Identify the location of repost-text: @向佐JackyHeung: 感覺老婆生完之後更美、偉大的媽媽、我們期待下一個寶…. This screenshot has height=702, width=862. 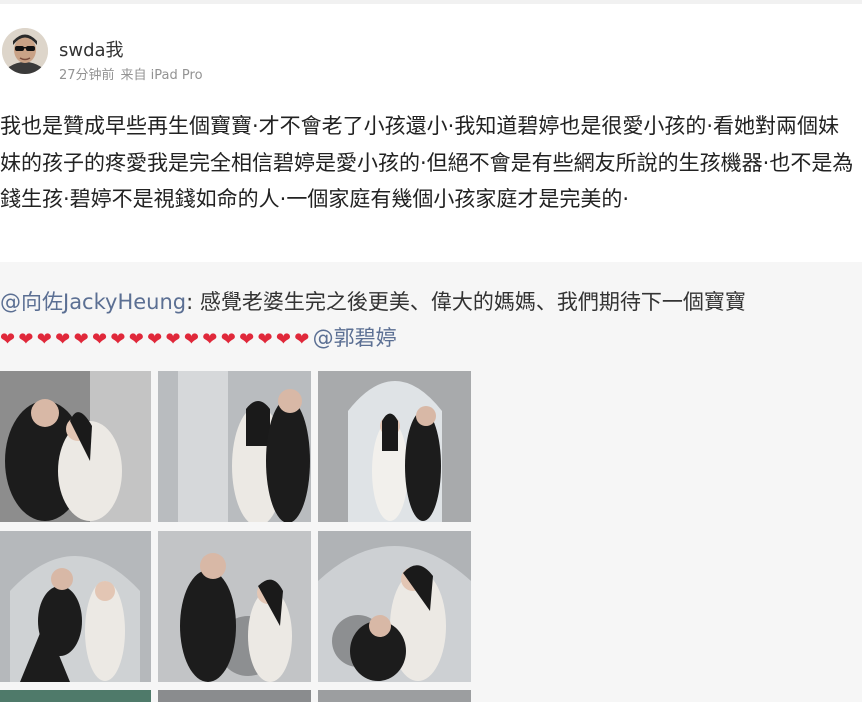
(431, 321).